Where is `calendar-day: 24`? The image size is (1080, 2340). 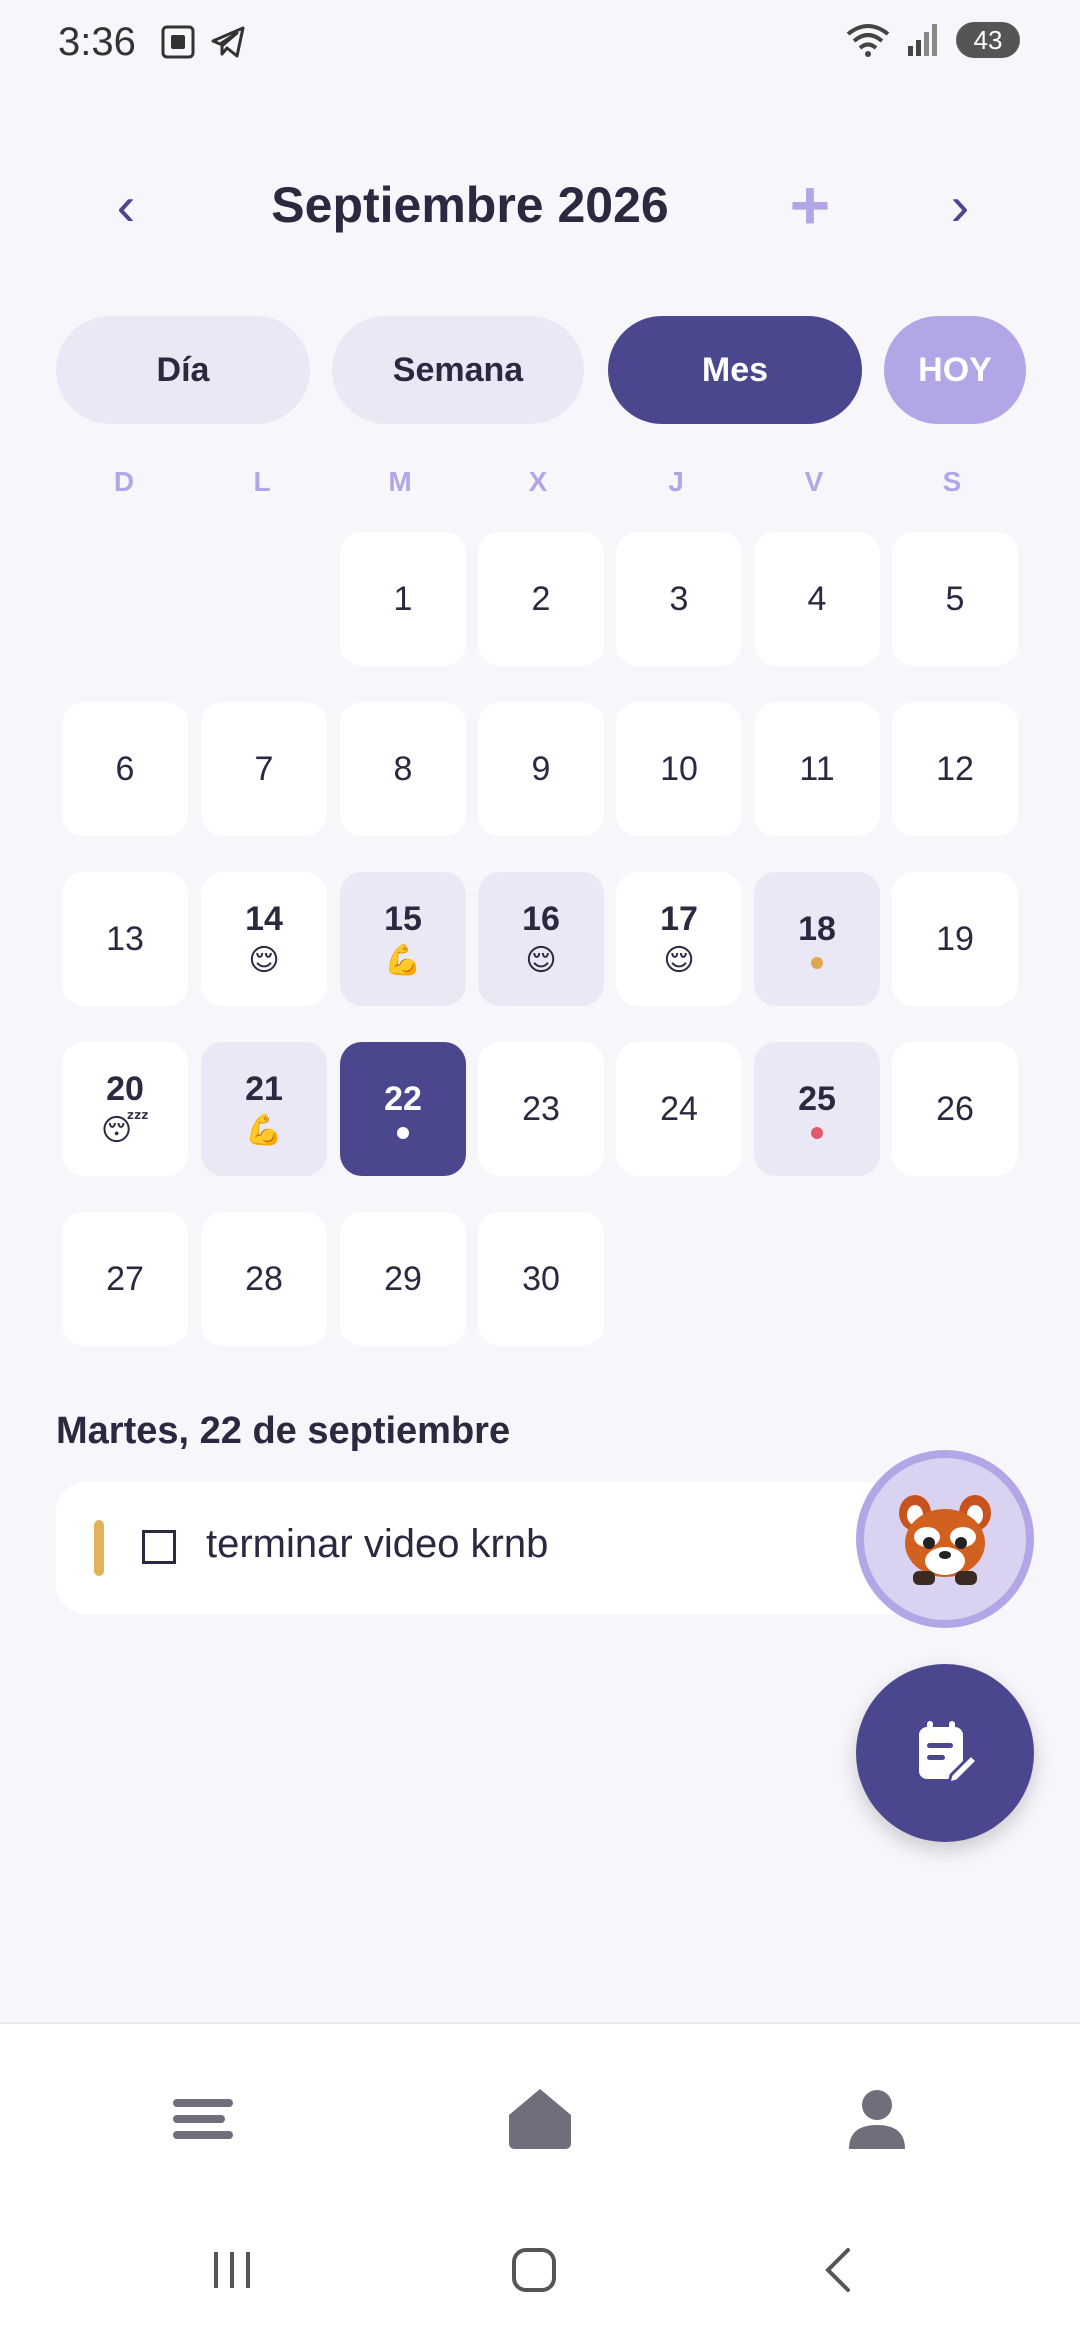 calendar-day: 24 is located at coordinates (679, 1109).